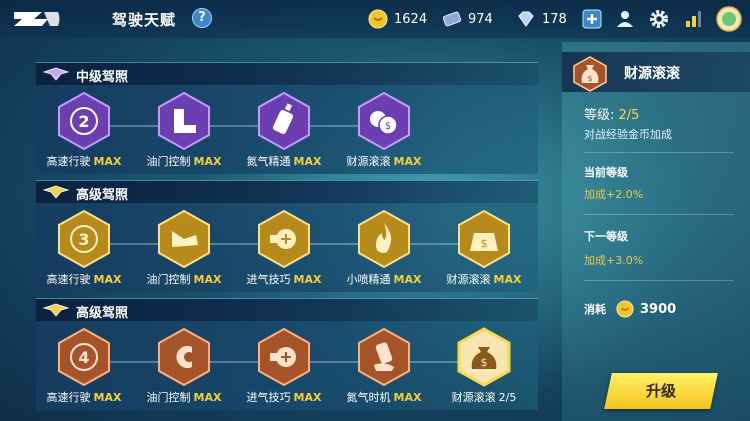  What do you see at coordinates (729, 19) in the screenshot?
I see `avatar` at bounding box center [729, 19].